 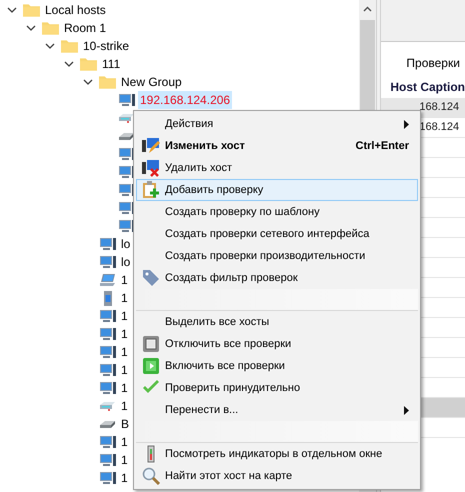 What do you see at coordinates (229, 476) in the screenshot?
I see `menu-item-label: Найти этот хост на карте` at bounding box center [229, 476].